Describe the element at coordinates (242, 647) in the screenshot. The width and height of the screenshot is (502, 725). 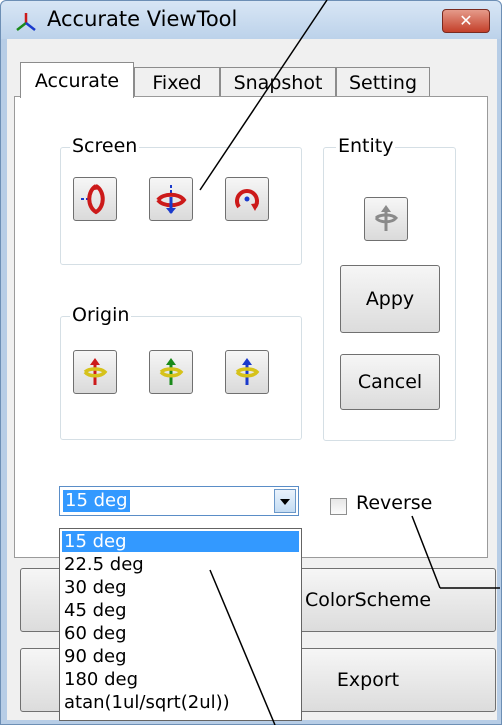
I see `annotation-line-dropdown` at that location.